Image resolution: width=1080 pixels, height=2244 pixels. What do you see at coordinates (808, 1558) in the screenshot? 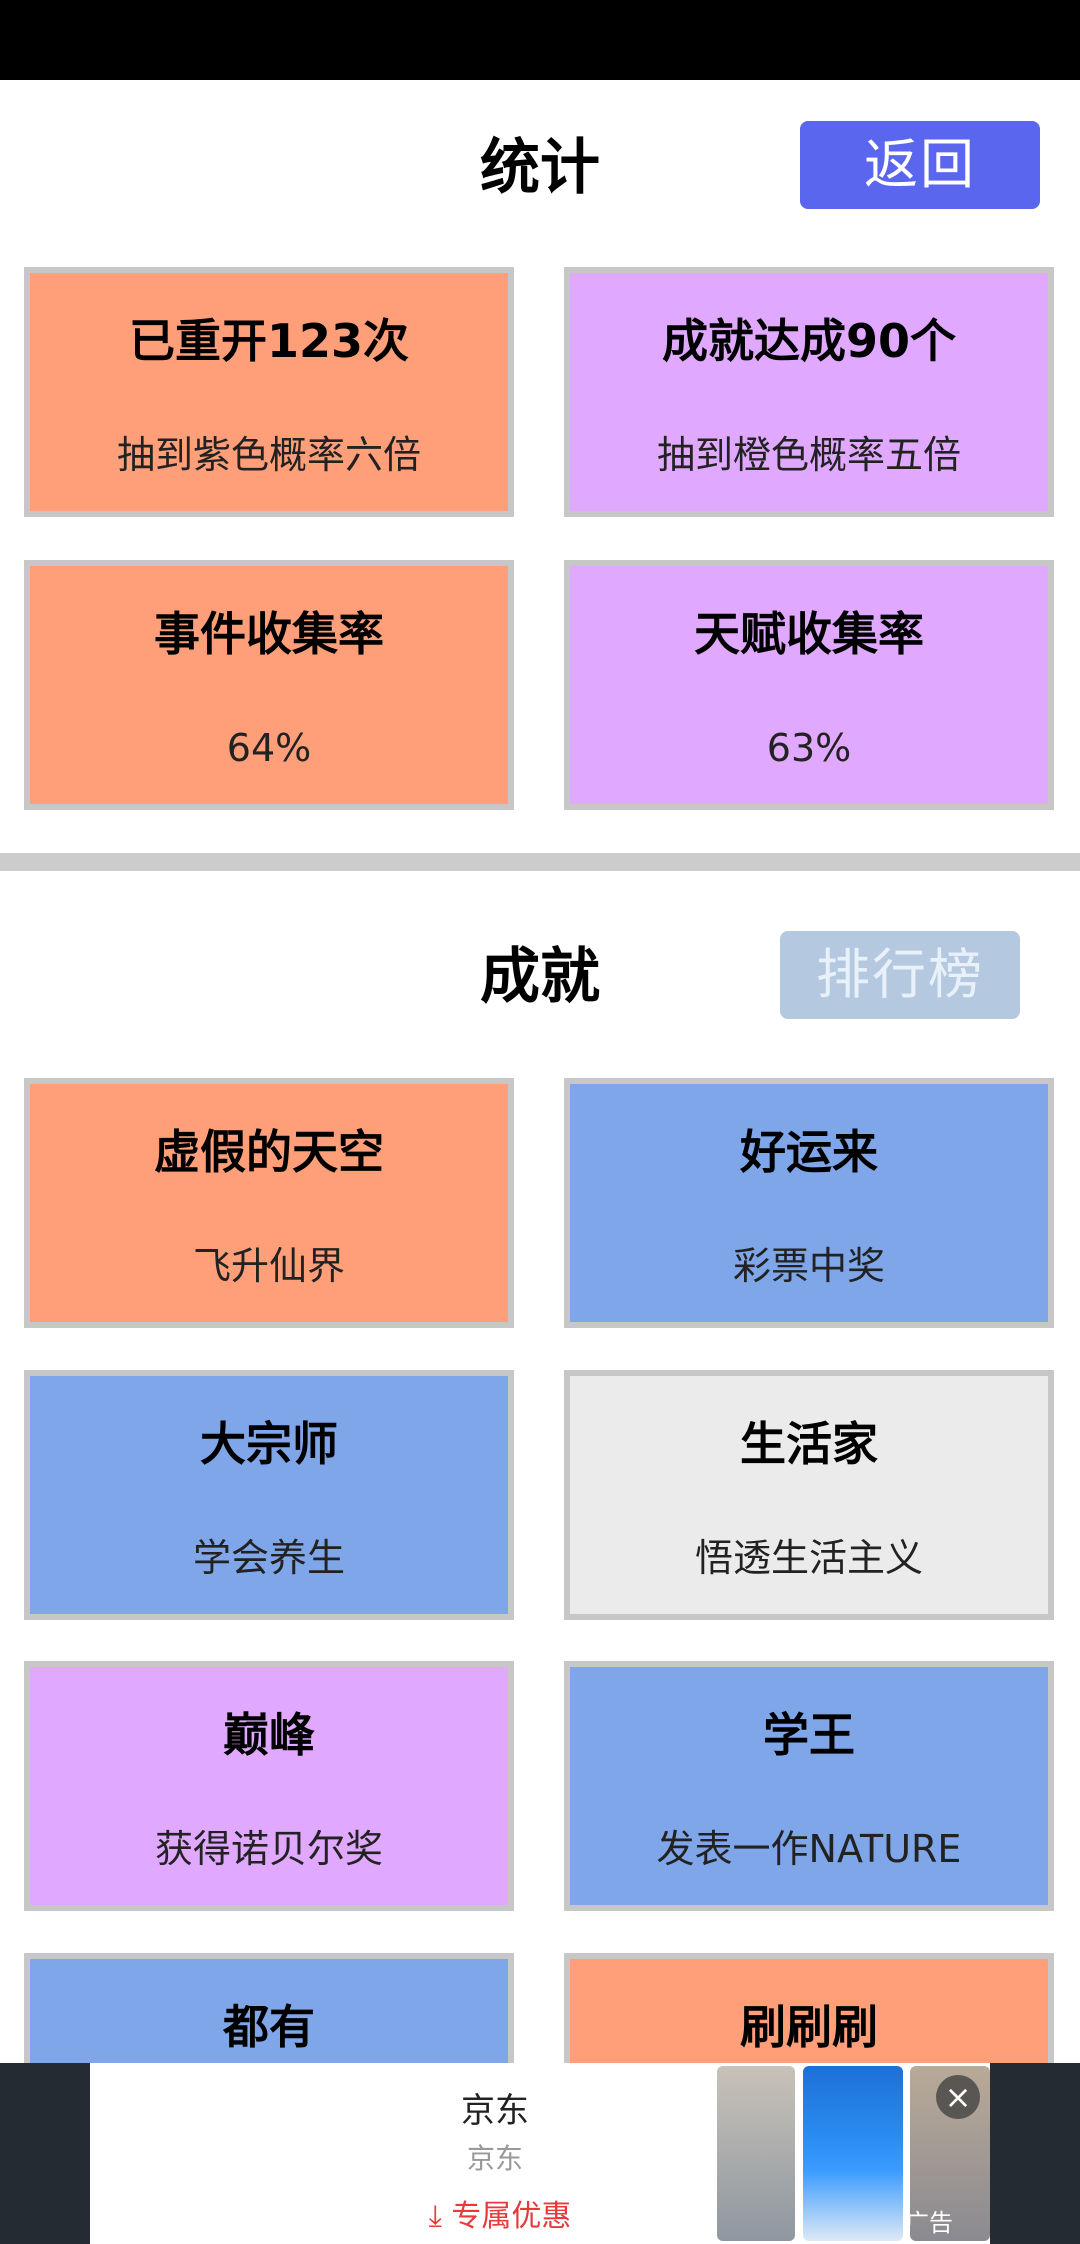
I see `achievement-desc: 悟透生活主义` at bounding box center [808, 1558].